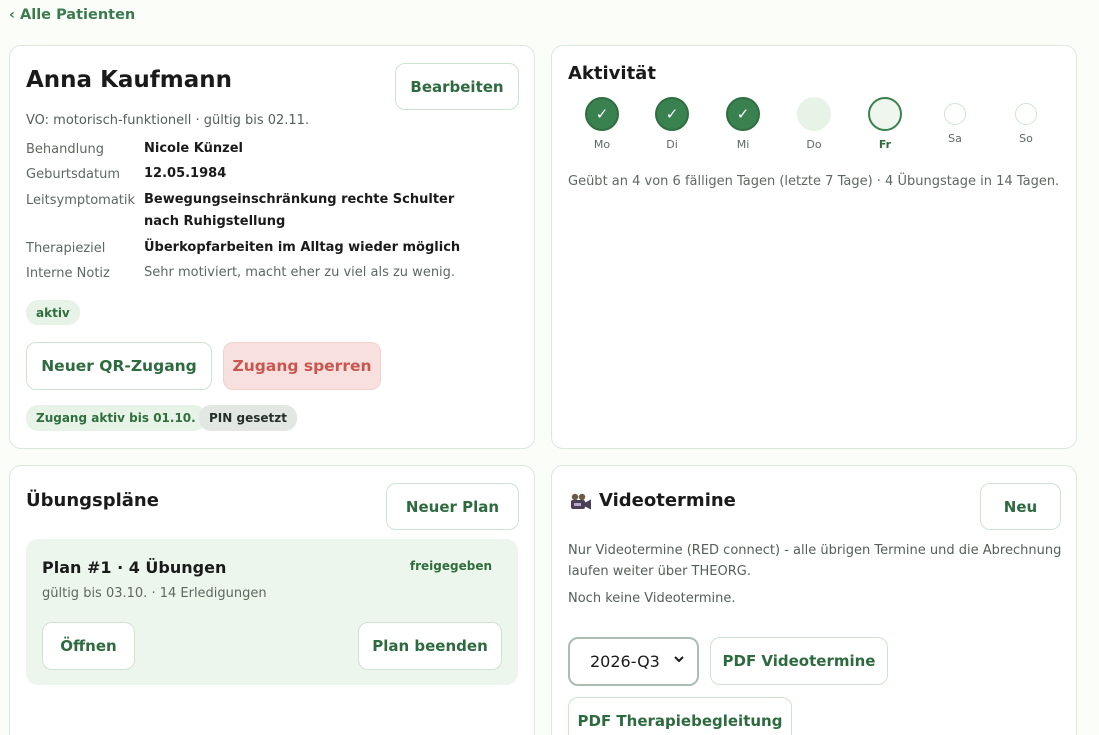  I want to click on pin-status-badge: PIN gesetzt, so click(248, 418).